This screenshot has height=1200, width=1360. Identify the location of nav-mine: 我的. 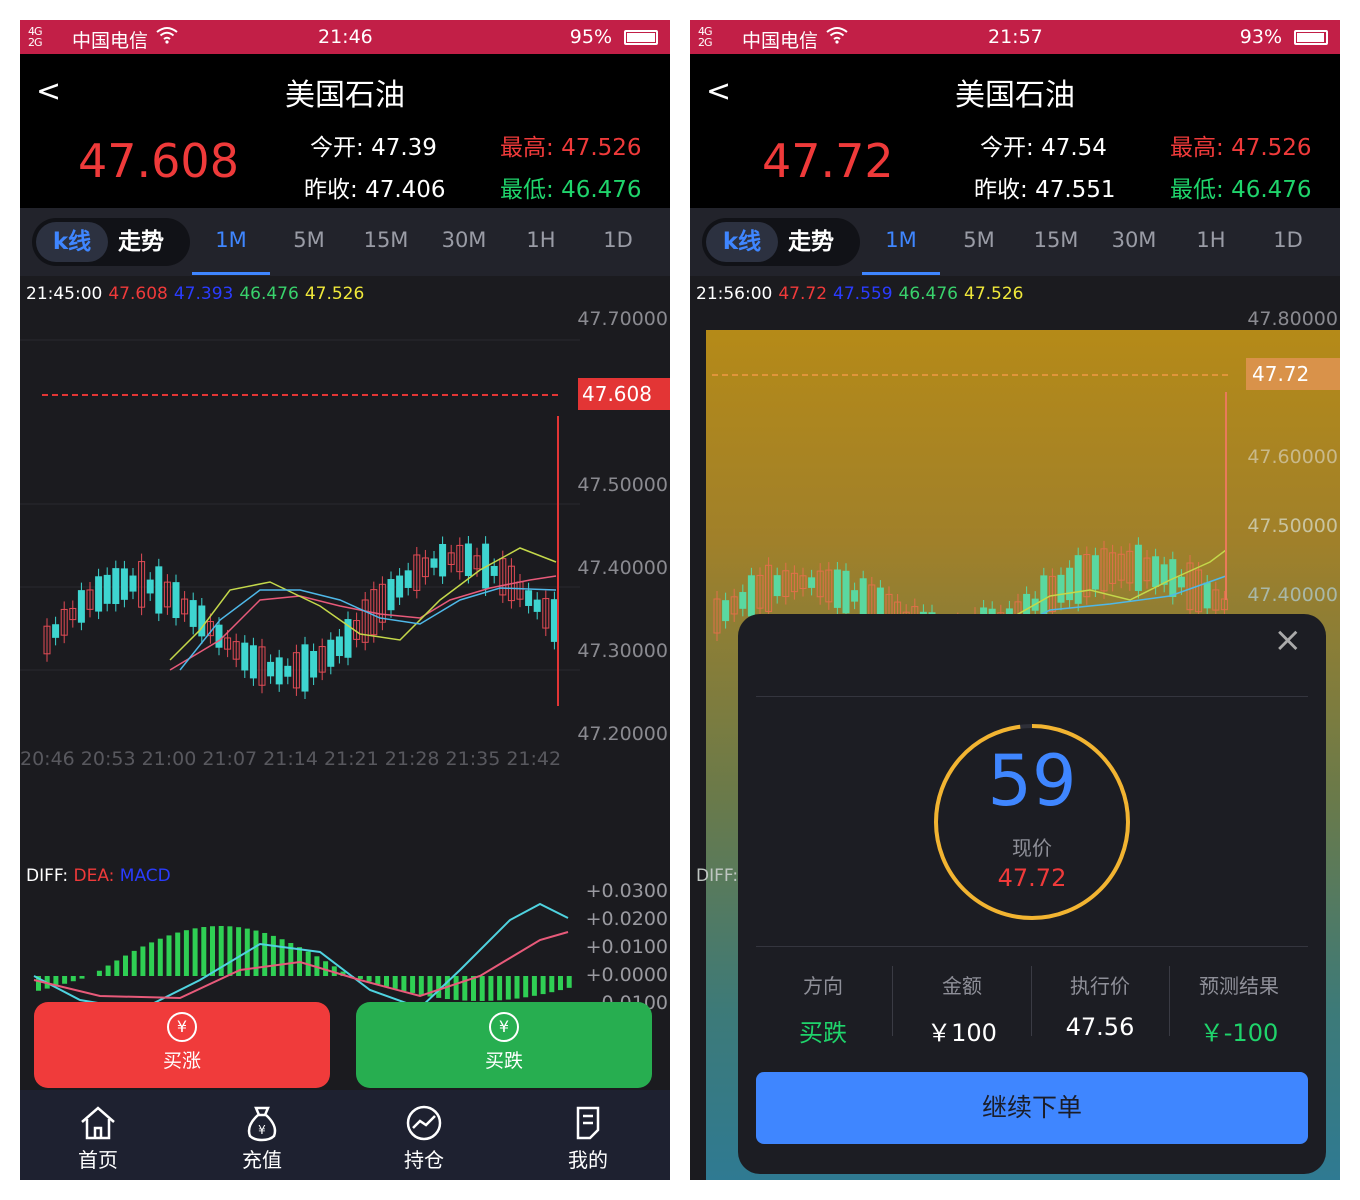
(588, 1138).